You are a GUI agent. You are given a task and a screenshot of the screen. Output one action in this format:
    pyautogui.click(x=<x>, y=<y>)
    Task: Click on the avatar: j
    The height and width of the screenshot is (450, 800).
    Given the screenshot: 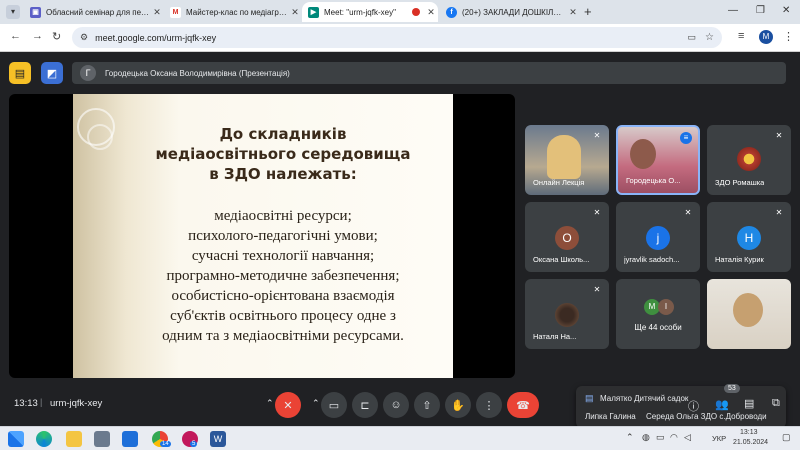 What is the action you would take?
    pyautogui.click(x=658, y=238)
    